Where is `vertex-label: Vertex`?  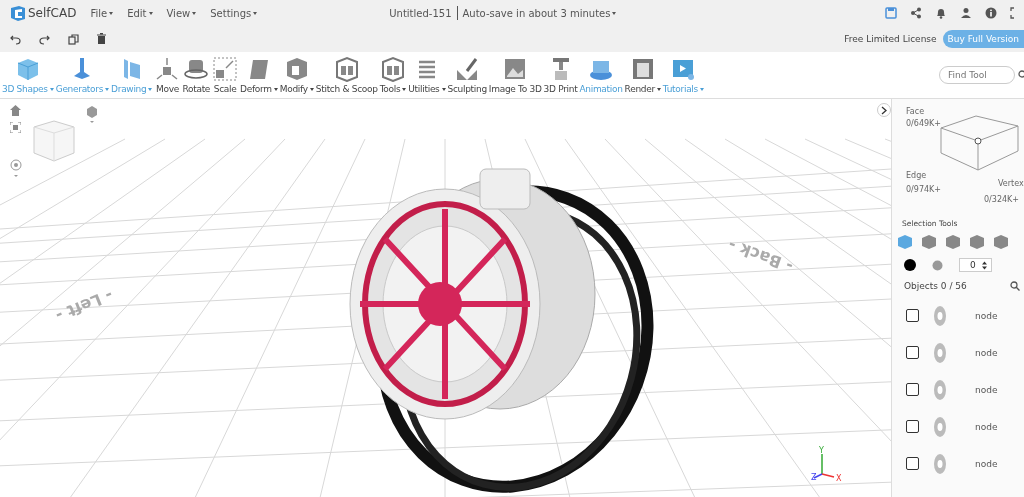 vertex-label: Vertex is located at coordinates (1011, 183).